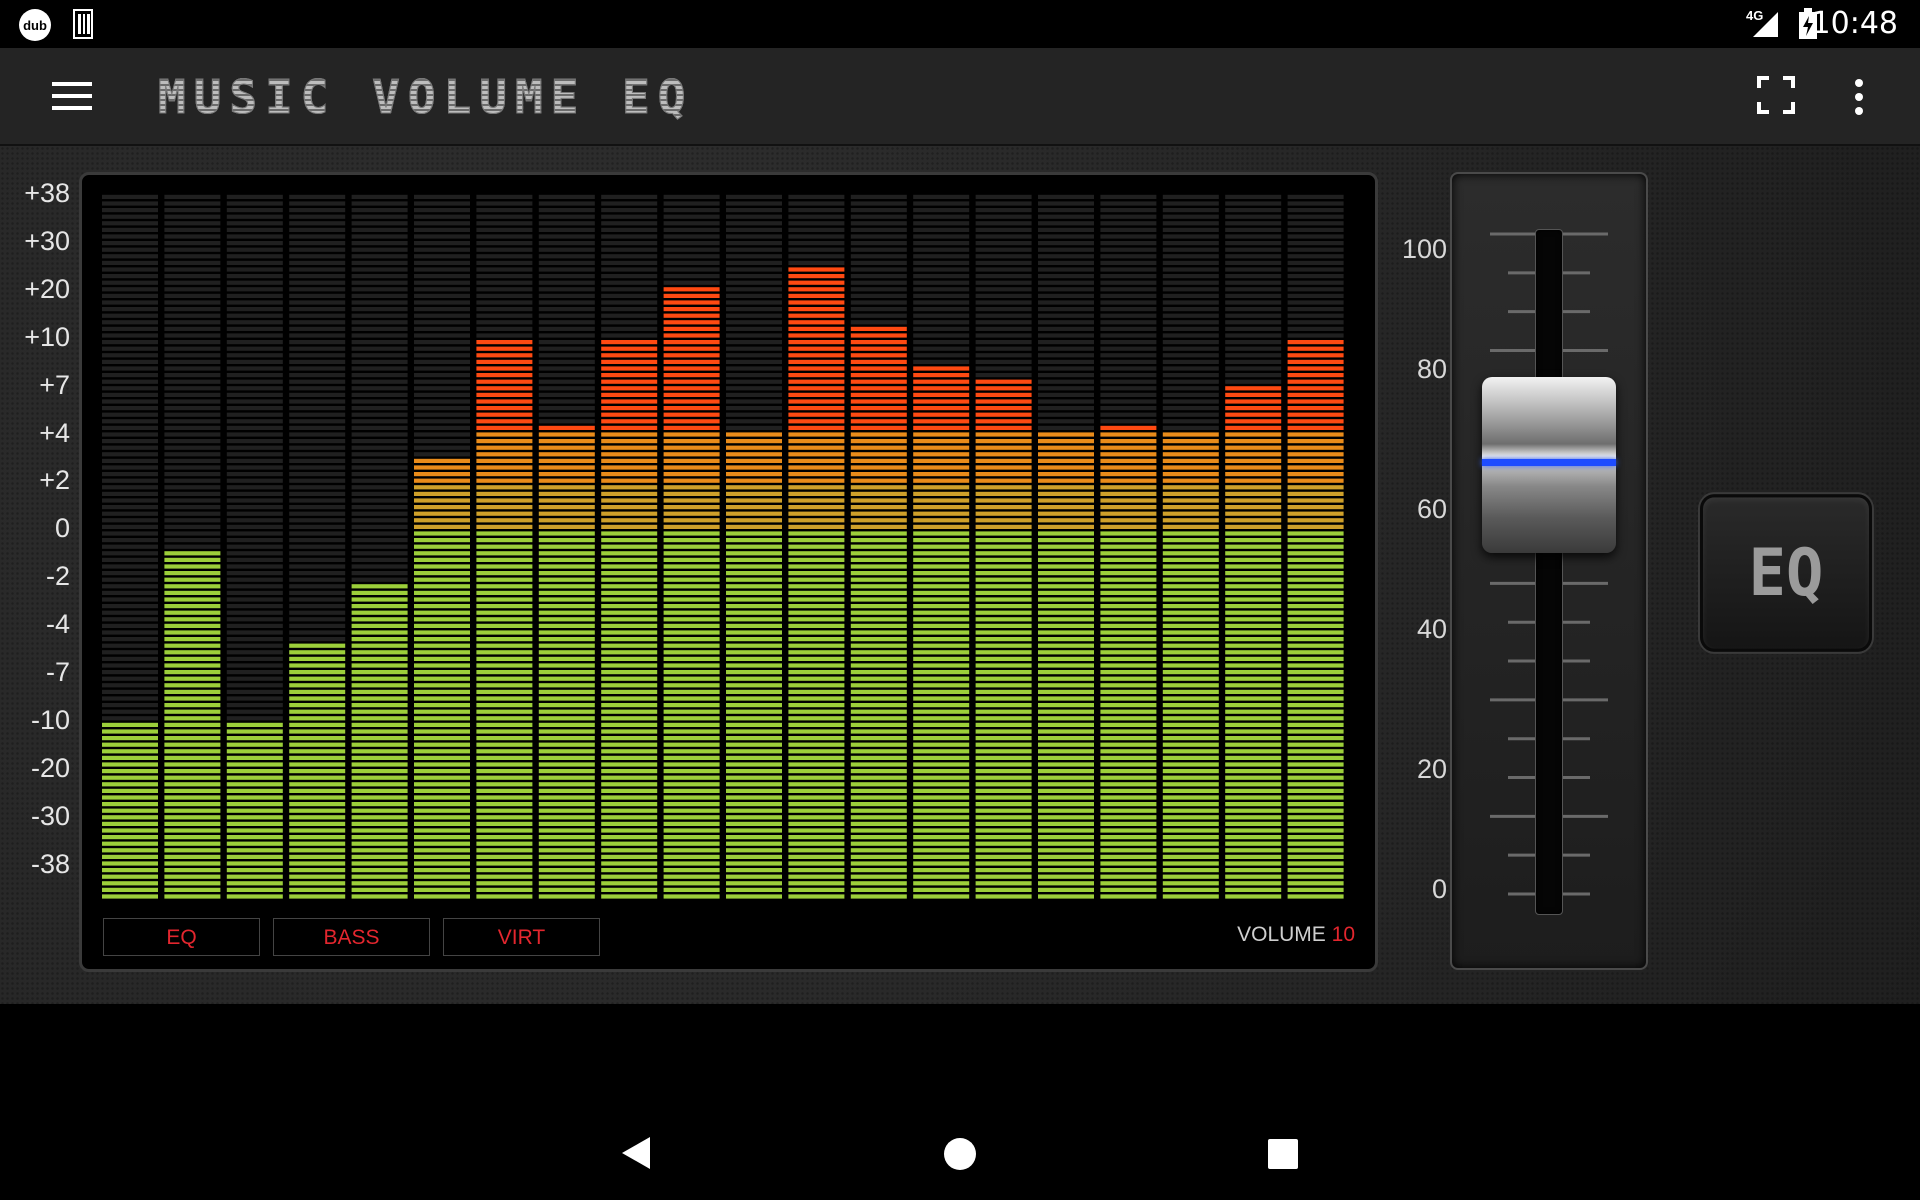 This screenshot has width=1920, height=1200. I want to click on db-scale-label: +4, so click(54, 432).